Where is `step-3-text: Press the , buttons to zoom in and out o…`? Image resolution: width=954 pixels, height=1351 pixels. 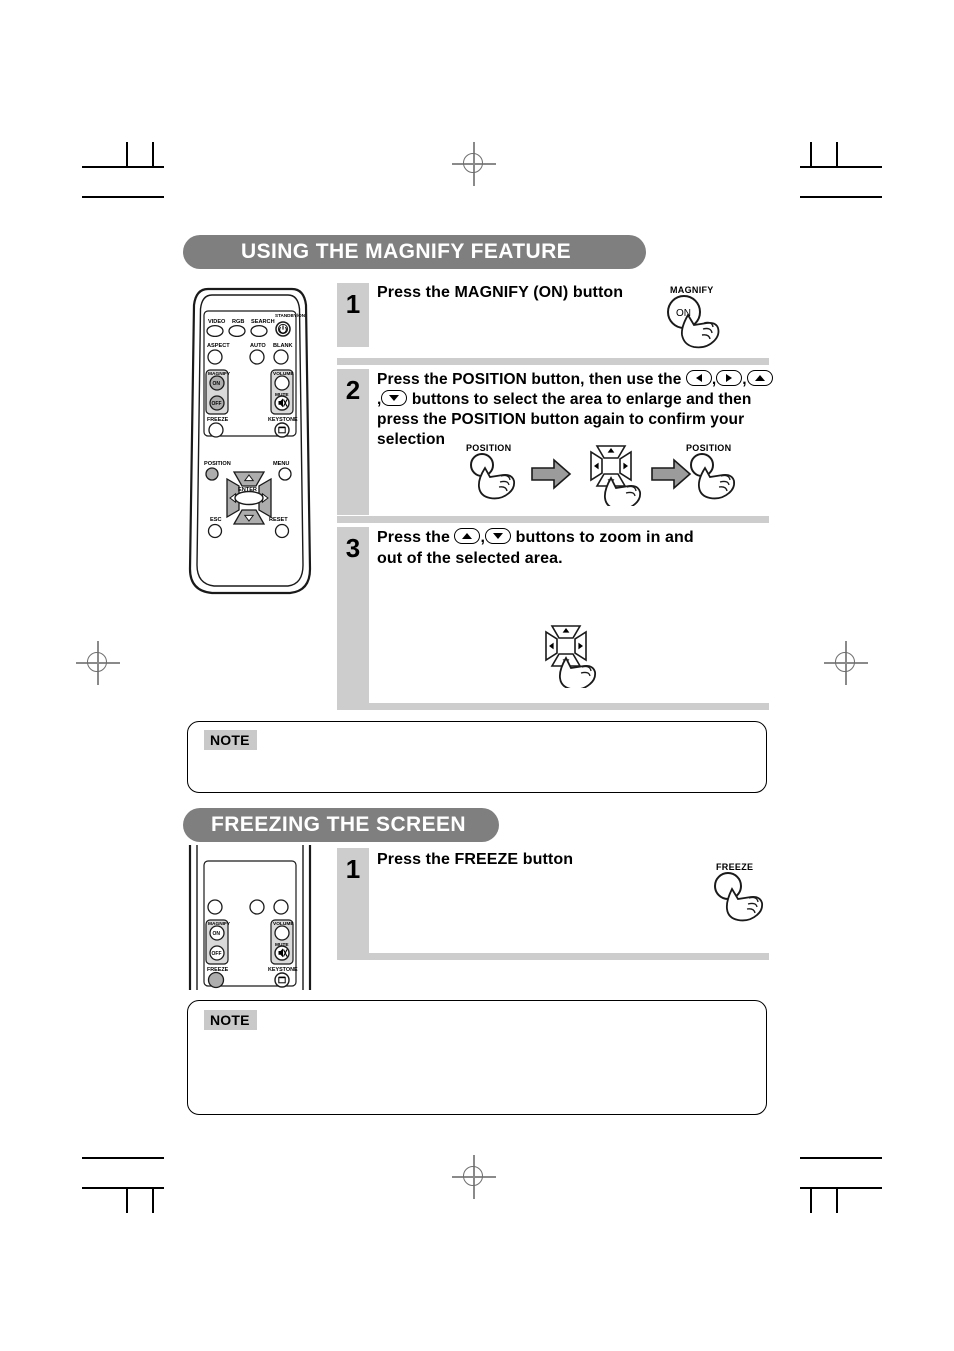 step-3-text: Press the , buttons to zoom in and out o… is located at coordinates (577, 548).